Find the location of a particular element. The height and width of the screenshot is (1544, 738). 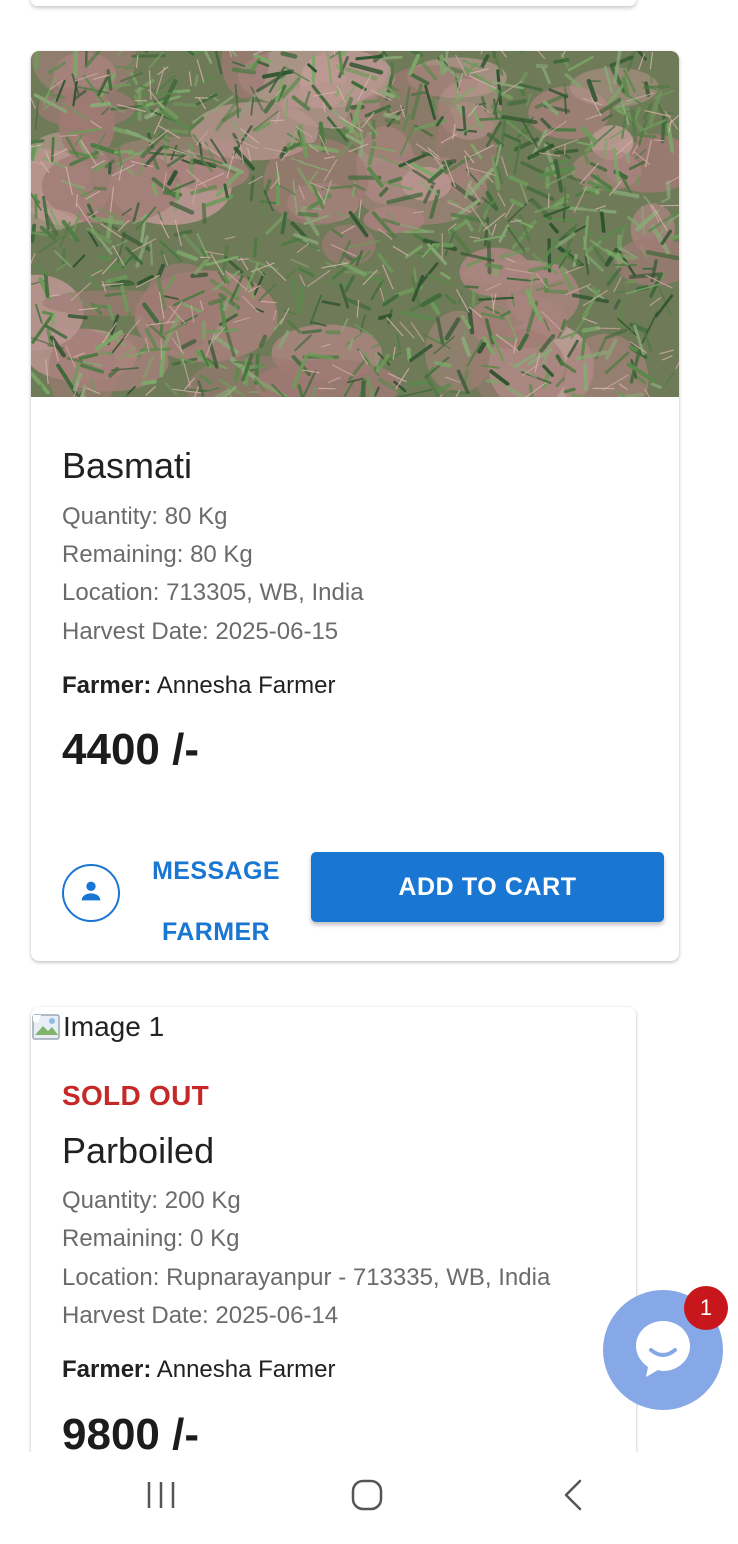

back-icon is located at coordinates (573, 1497).